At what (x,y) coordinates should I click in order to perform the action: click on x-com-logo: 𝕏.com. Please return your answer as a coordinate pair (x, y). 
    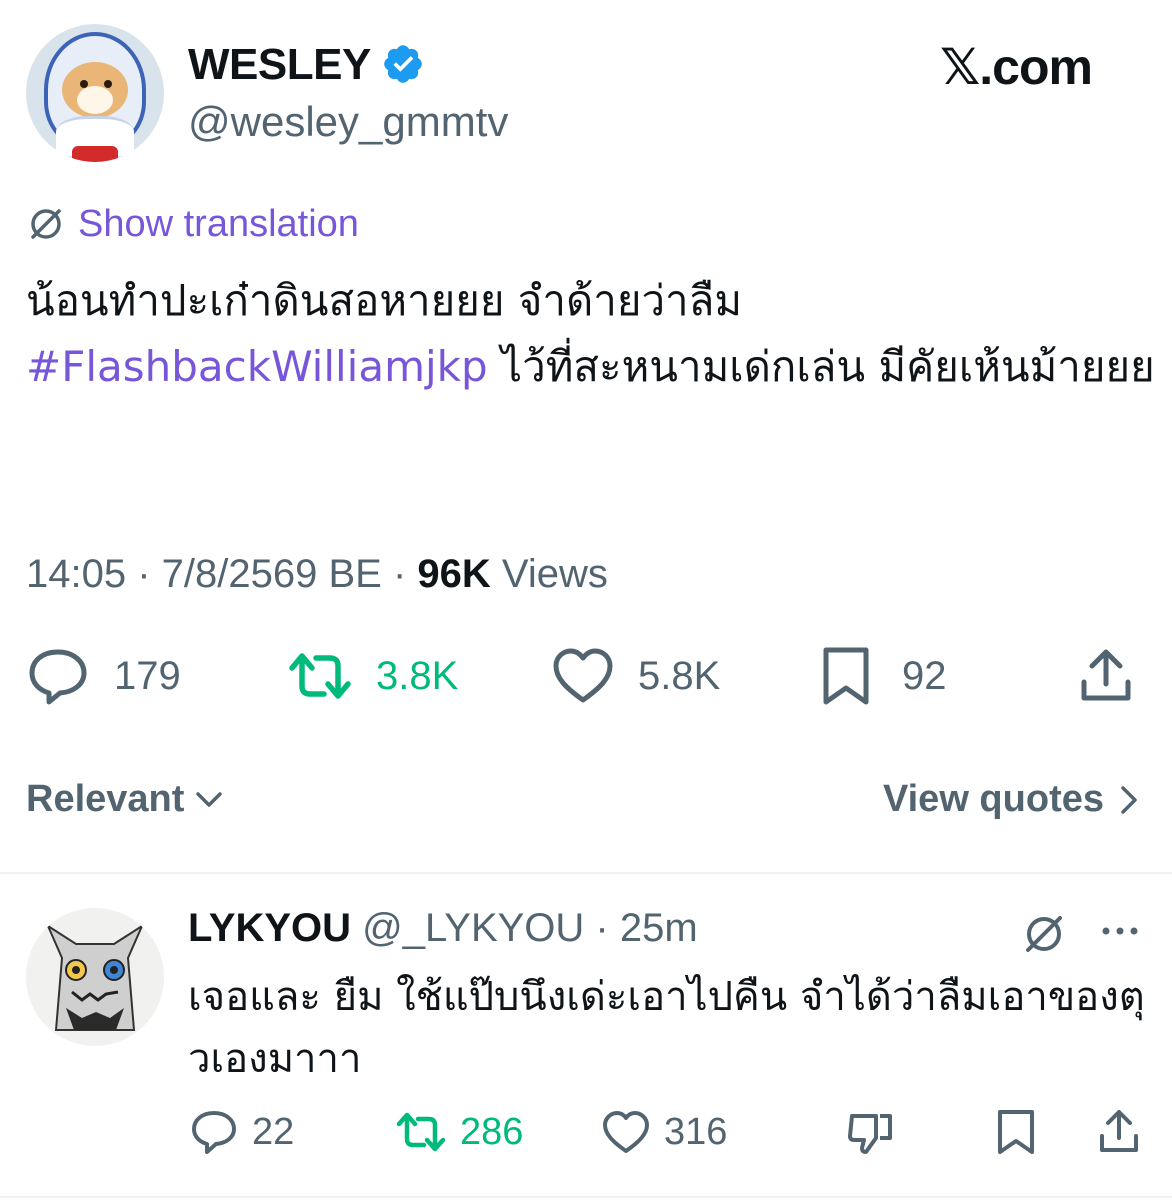
    Looking at the image, I should click on (1016, 67).